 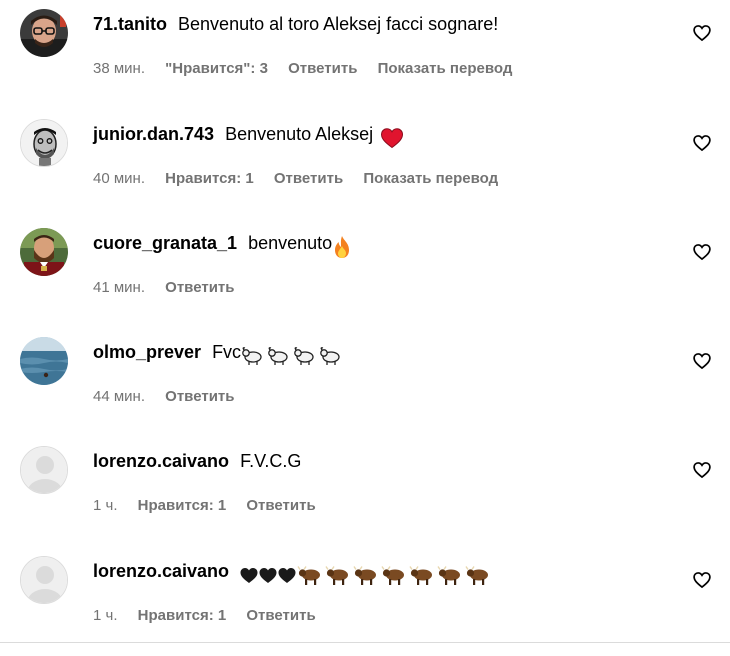 What do you see at coordinates (147, 352) in the screenshot?
I see `comment-username: olmo_prever` at bounding box center [147, 352].